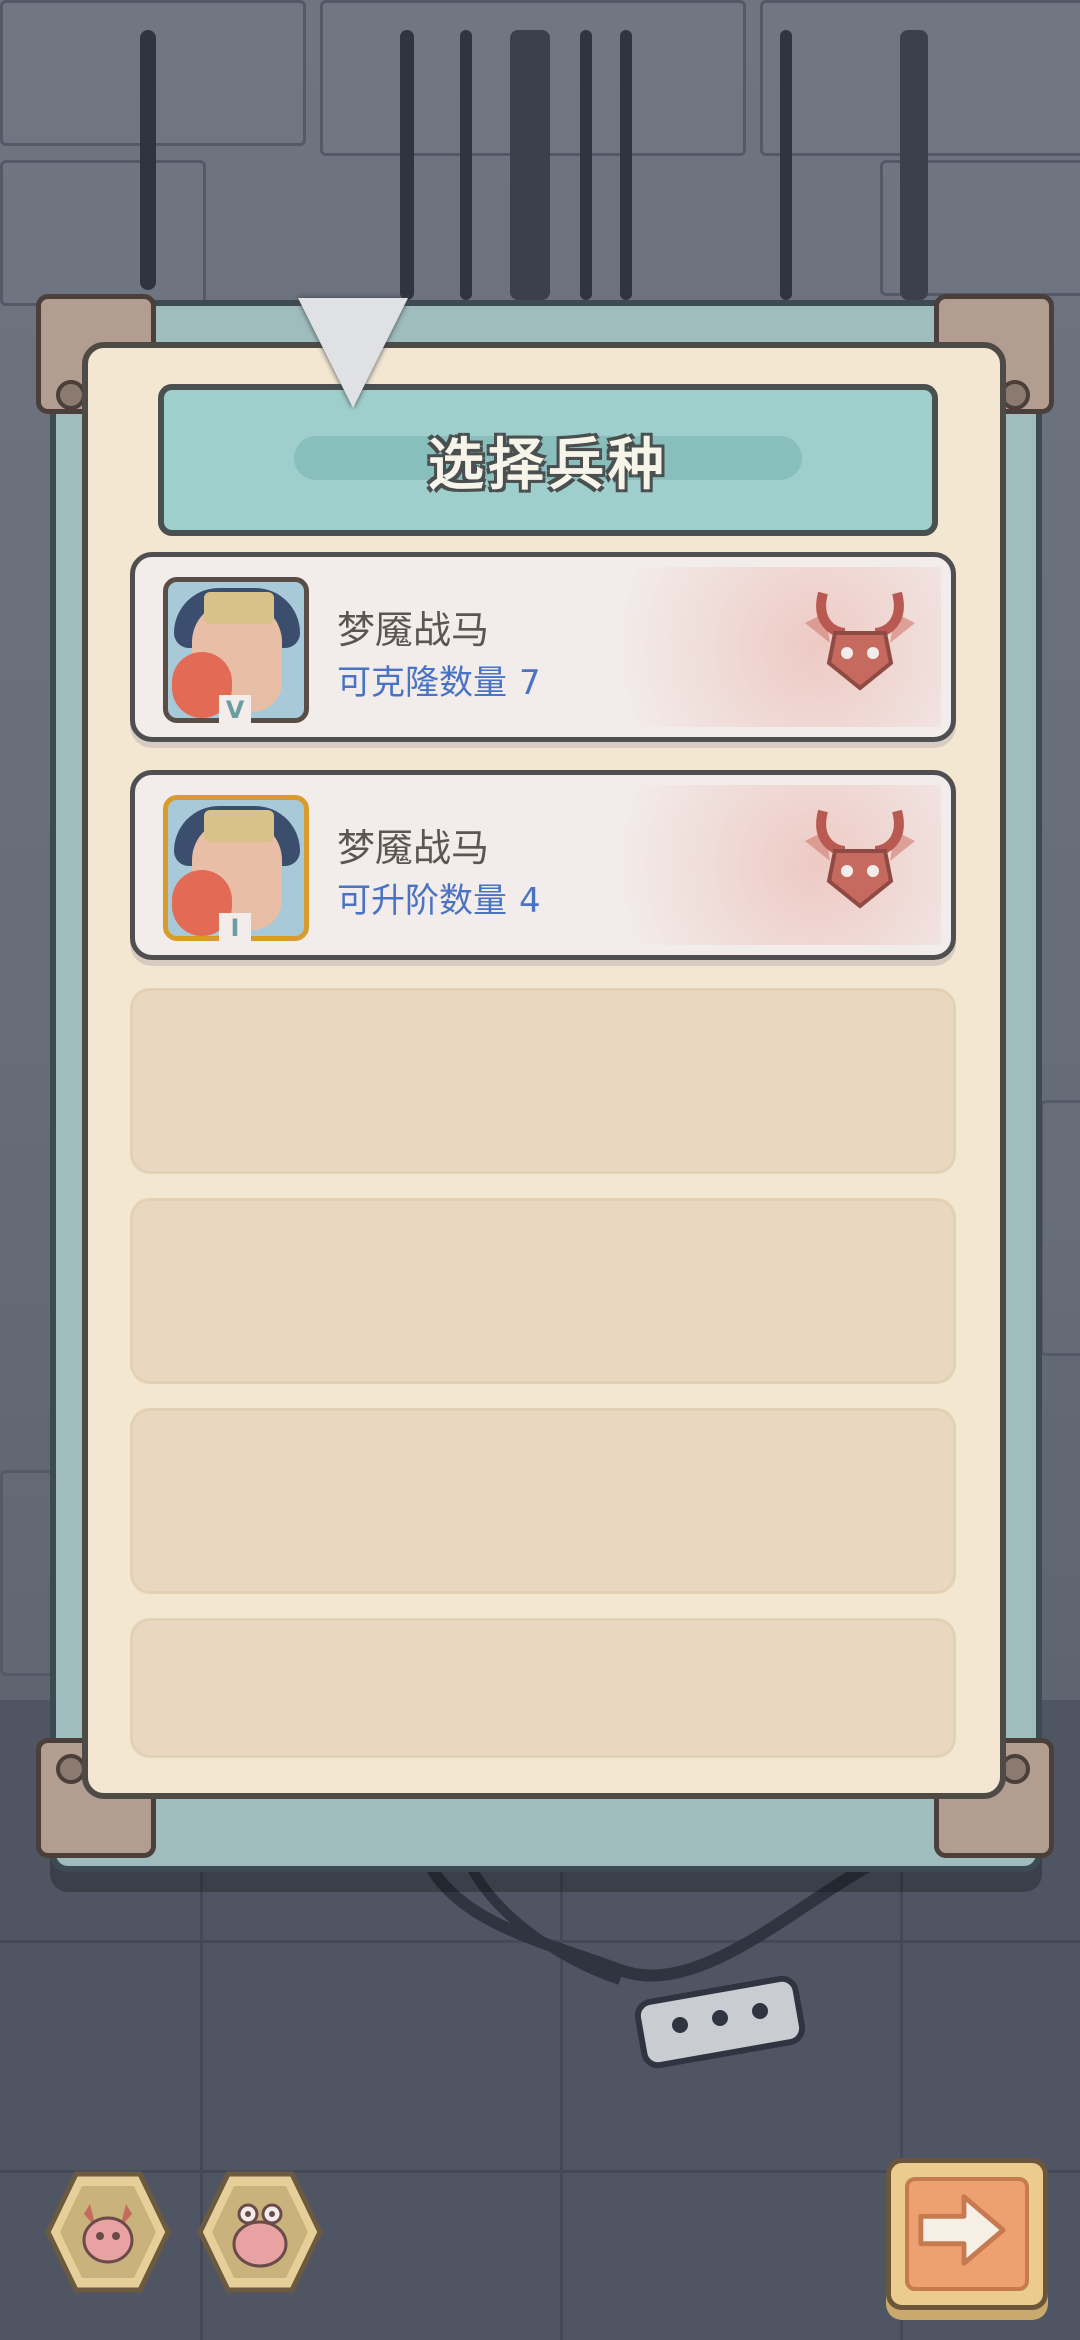 The image size is (1080, 2340). I want to click on unit-stat-value: 7, so click(530, 683).